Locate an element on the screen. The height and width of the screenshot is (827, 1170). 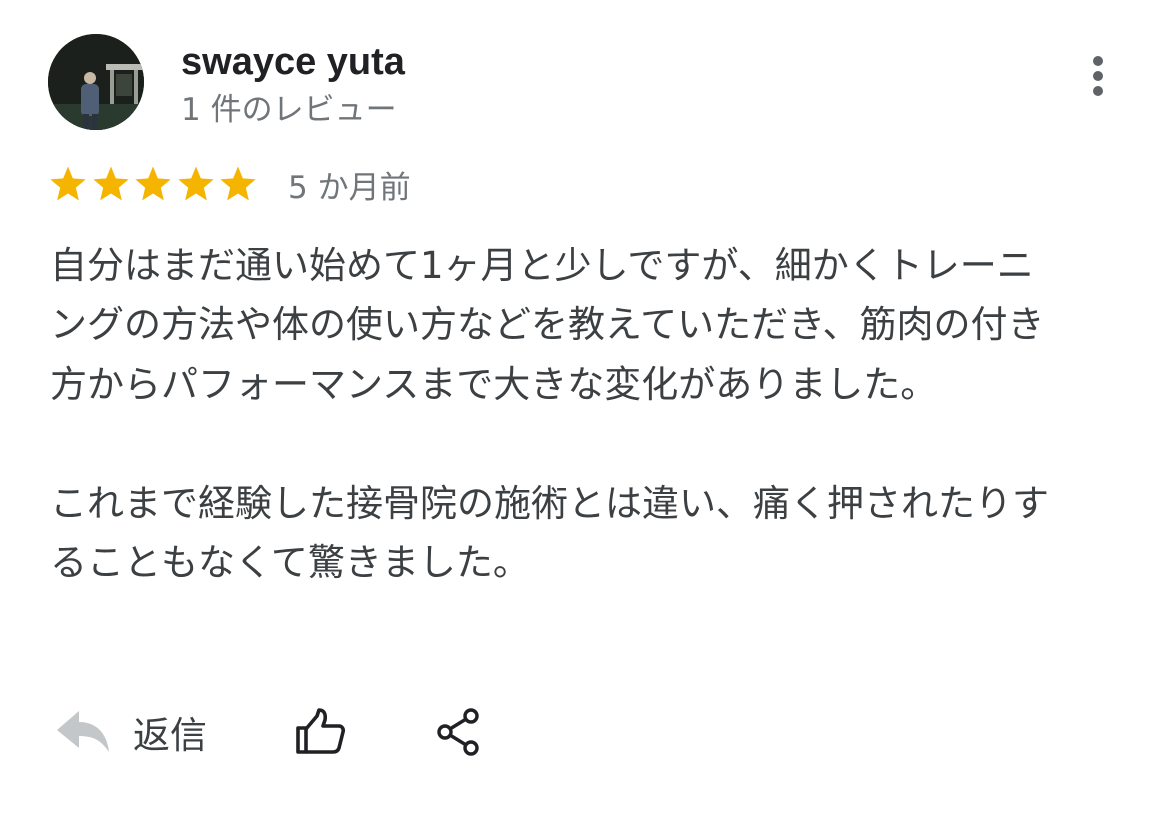
avatar-photo is located at coordinates (96, 82).